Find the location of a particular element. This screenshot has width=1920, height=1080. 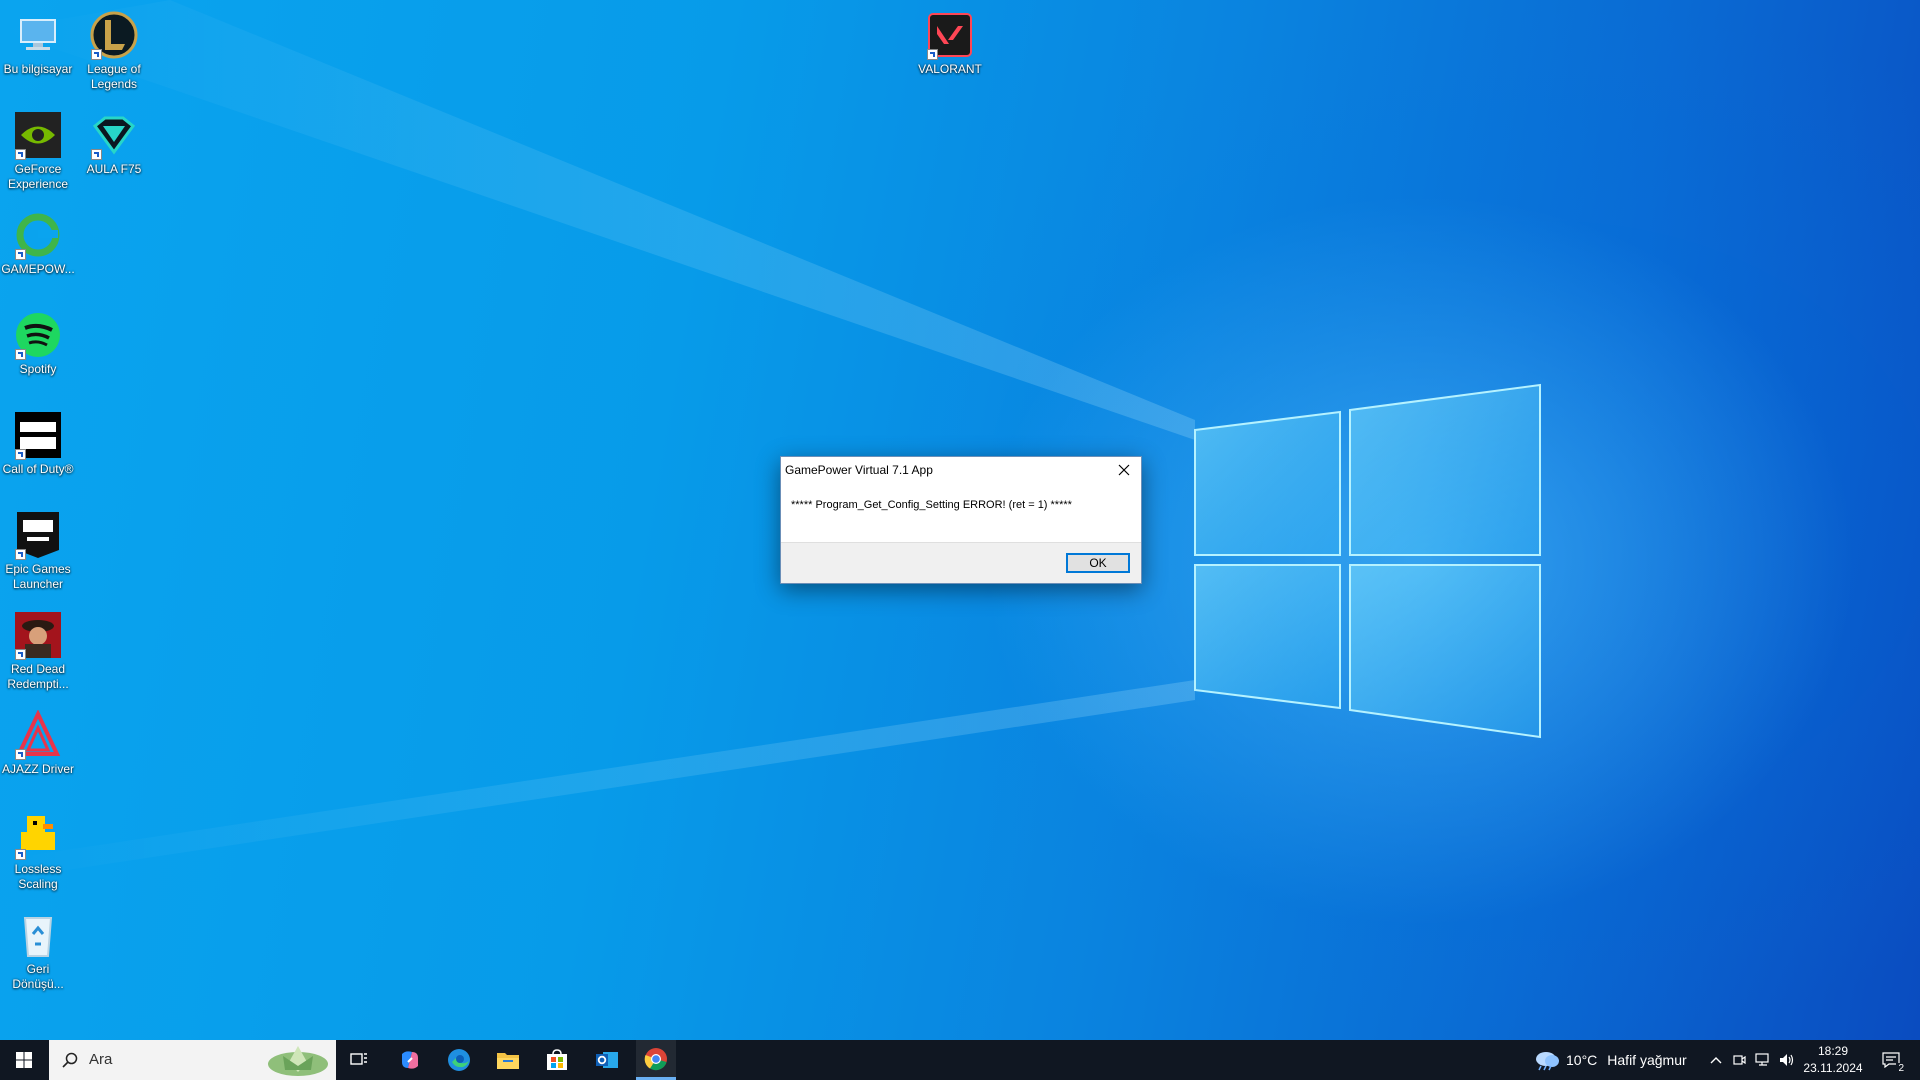

weather-widget: 10°C Hafif yağmur is located at coordinates (1612, 1060).